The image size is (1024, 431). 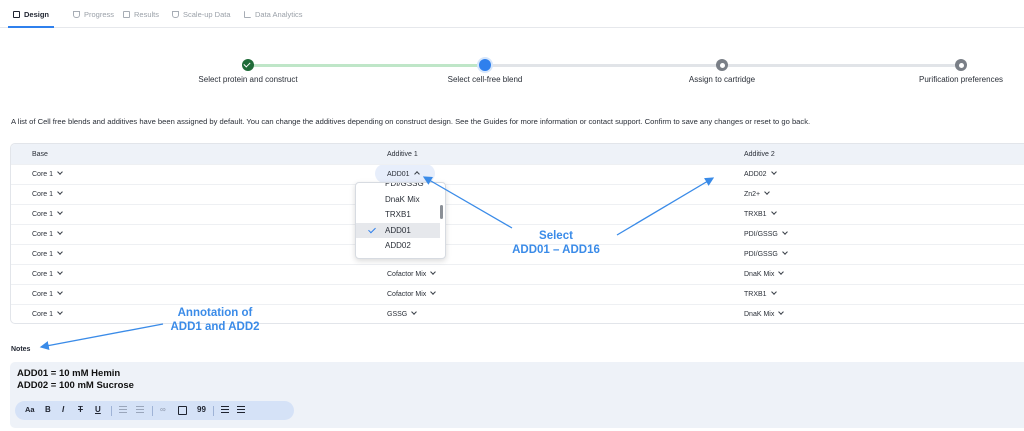 What do you see at coordinates (101, 337) in the screenshot?
I see `arrow-to-notes` at bounding box center [101, 337].